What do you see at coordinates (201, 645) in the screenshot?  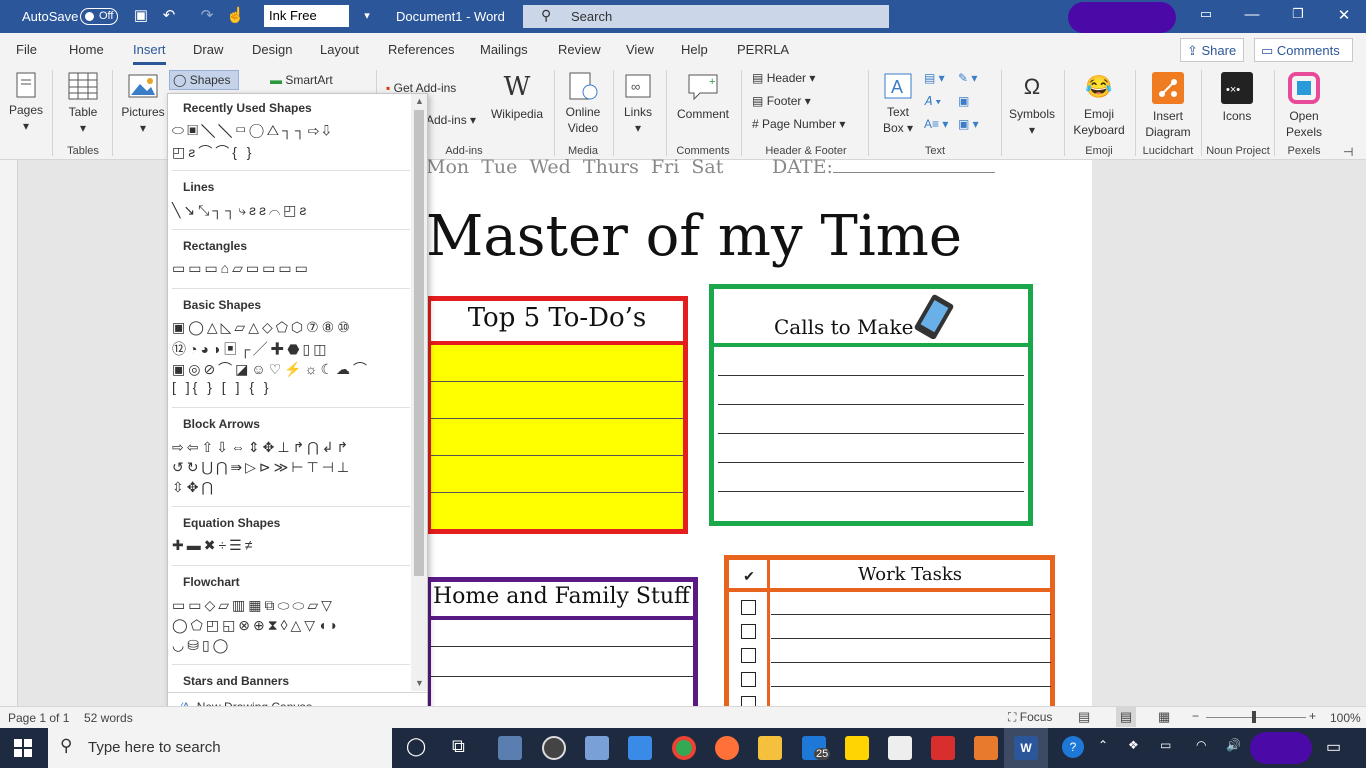 I see `flowchart-row: ◡⛁▯◯` at bounding box center [201, 645].